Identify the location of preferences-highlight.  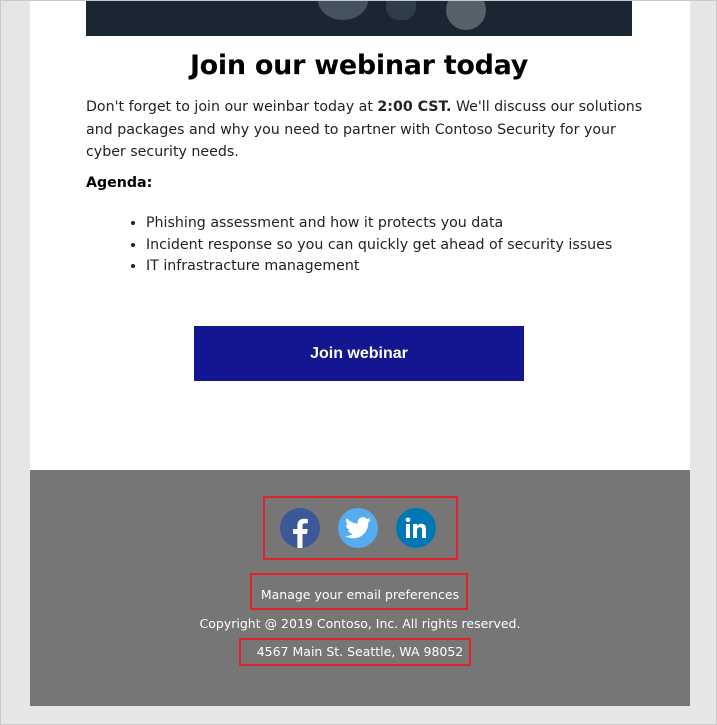
(359, 591).